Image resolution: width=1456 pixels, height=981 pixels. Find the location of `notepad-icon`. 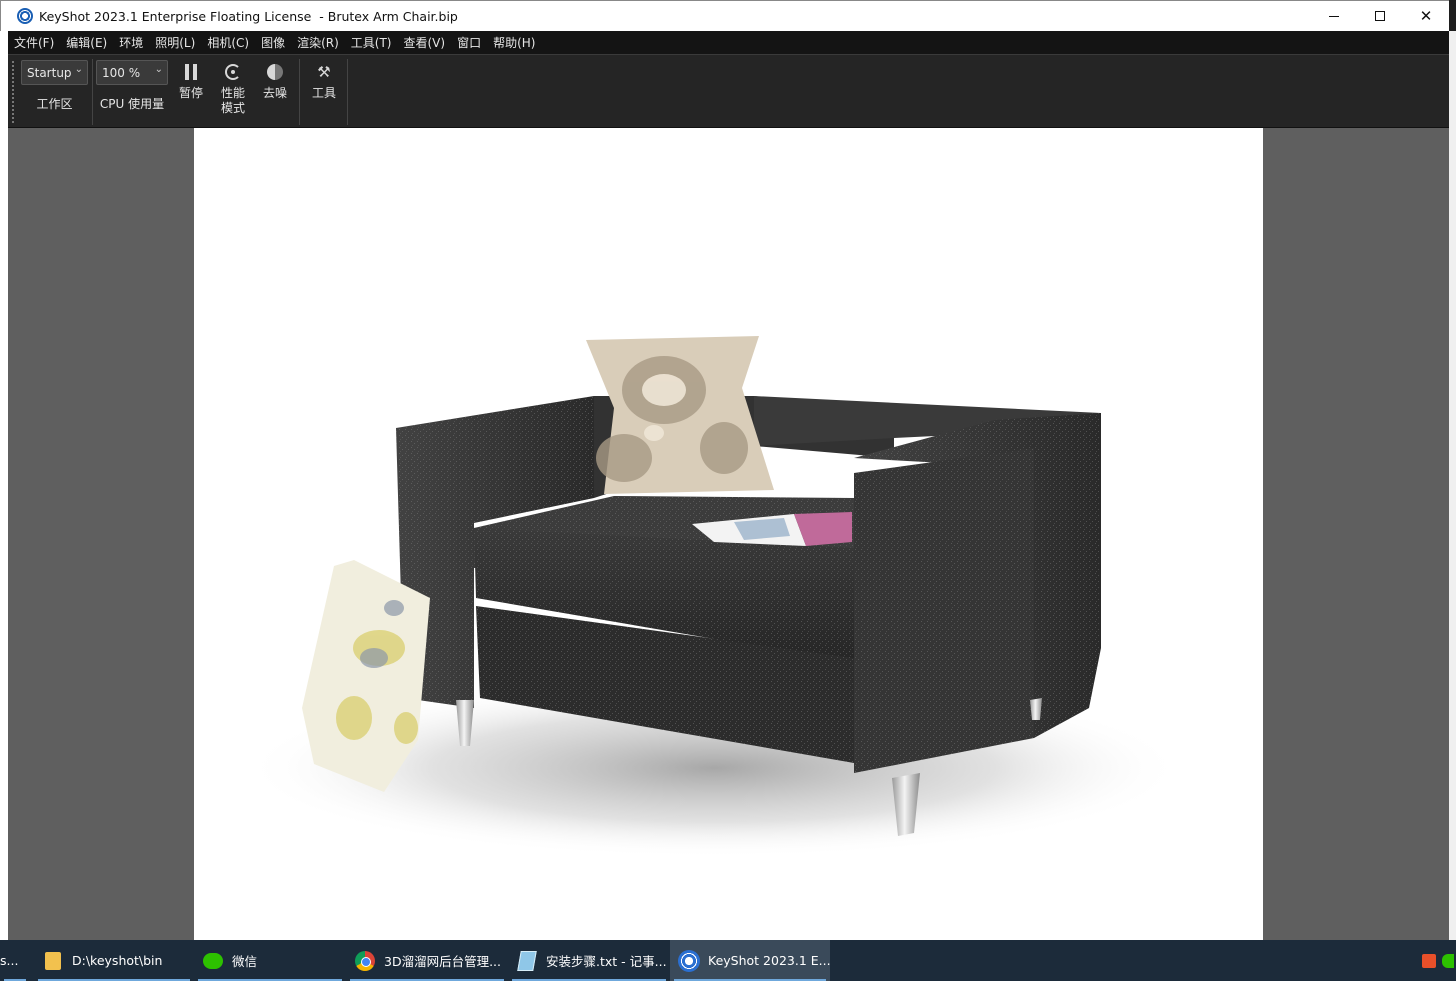

notepad-icon is located at coordinates (527, 961).